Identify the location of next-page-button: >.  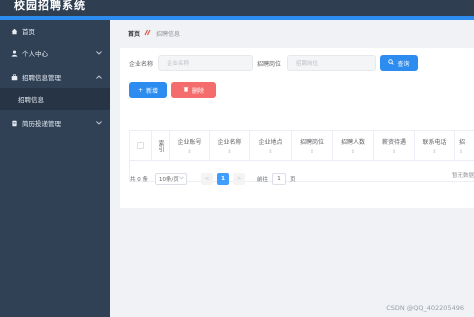
(239, 179).